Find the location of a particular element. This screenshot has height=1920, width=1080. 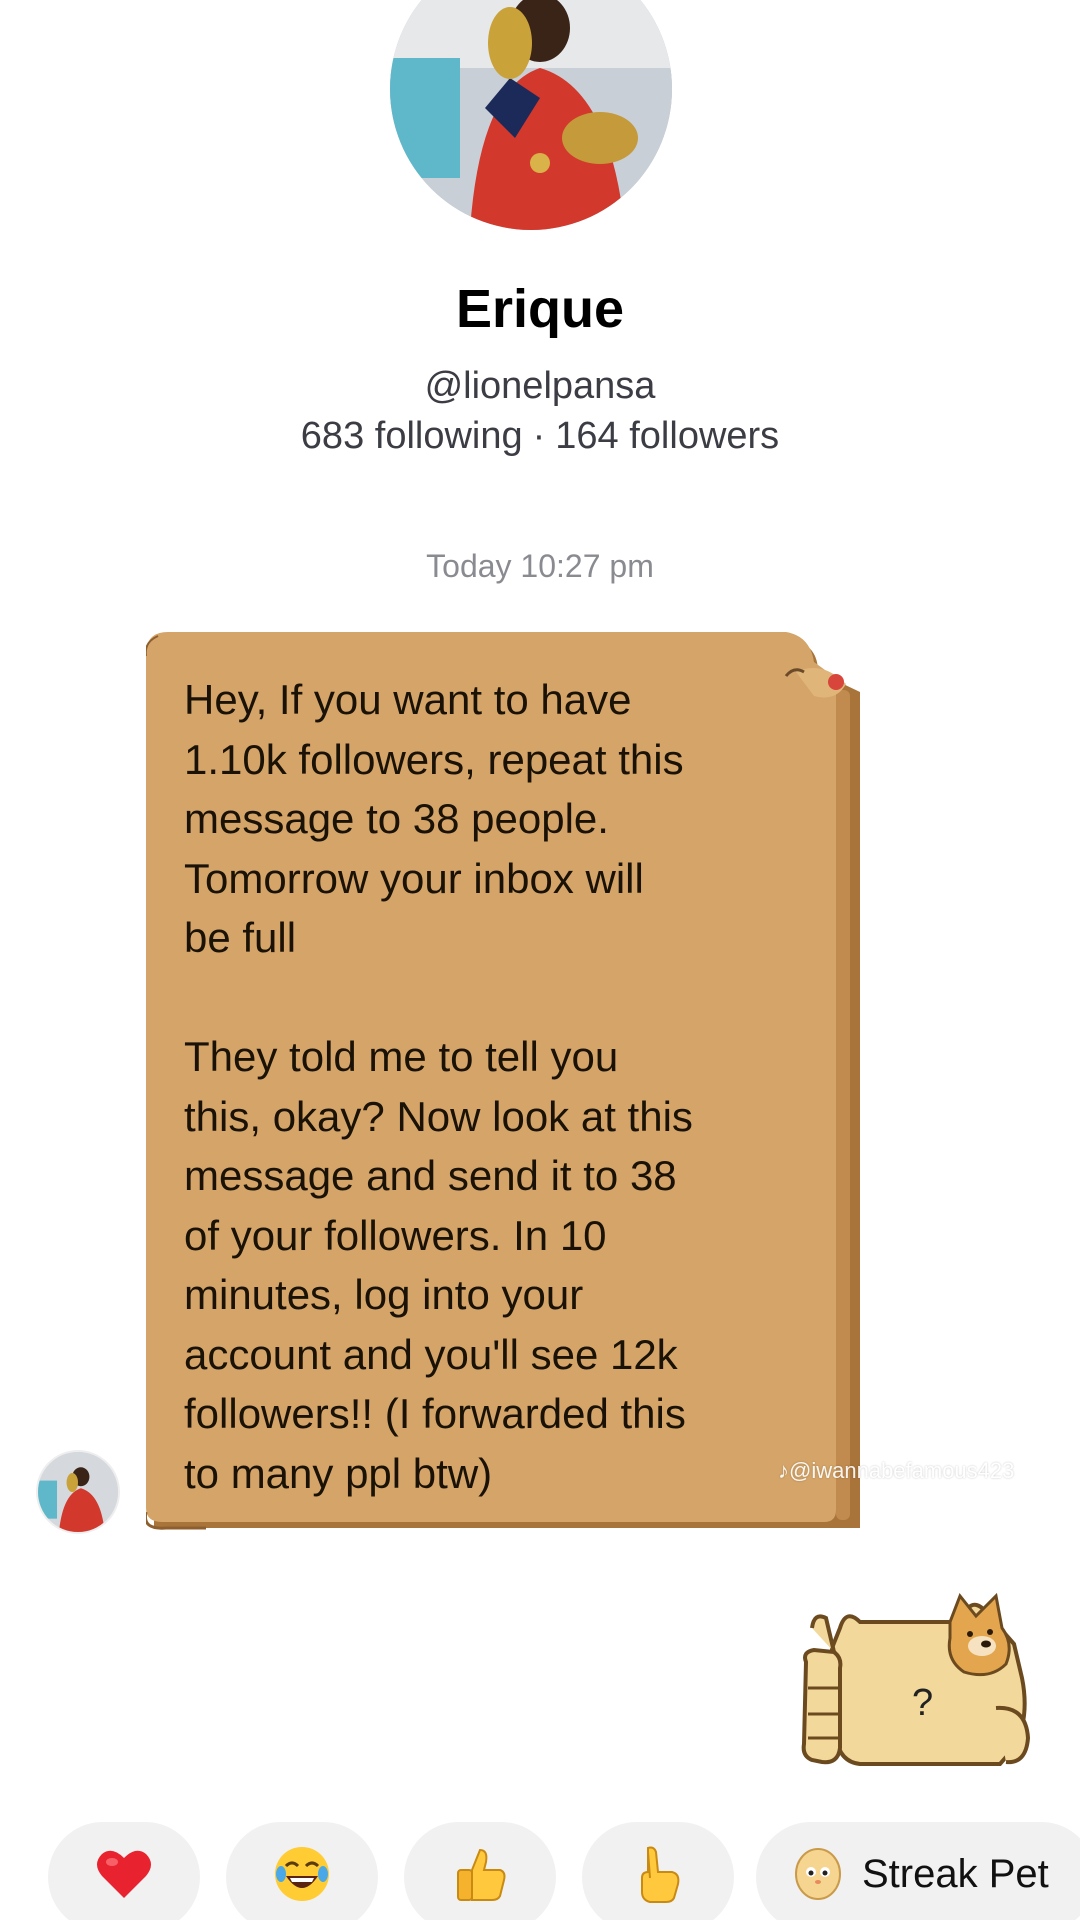

laughing-face-icon is located at coordinates (302, 1874).